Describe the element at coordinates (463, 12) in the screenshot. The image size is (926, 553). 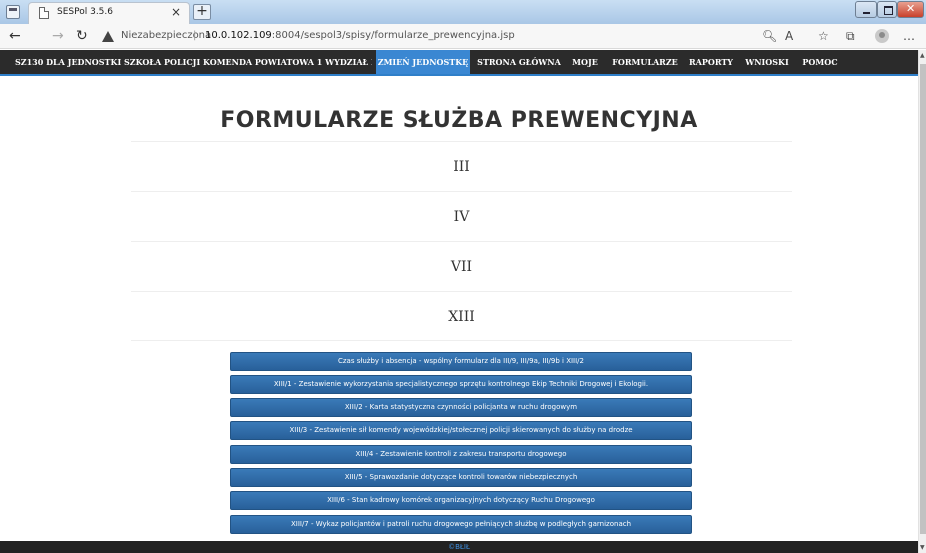
I see `window-titlebar: SESPol 3.5.6 × +` at that location.